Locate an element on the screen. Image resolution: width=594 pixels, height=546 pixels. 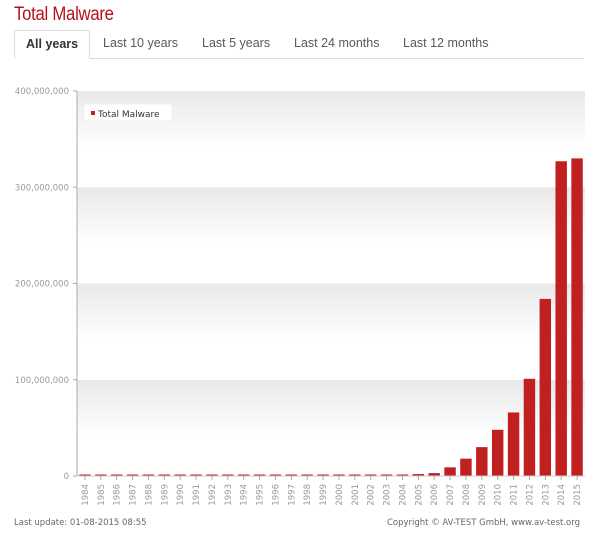
x-tick-label: 1998 is located at coordinates (308, 495).